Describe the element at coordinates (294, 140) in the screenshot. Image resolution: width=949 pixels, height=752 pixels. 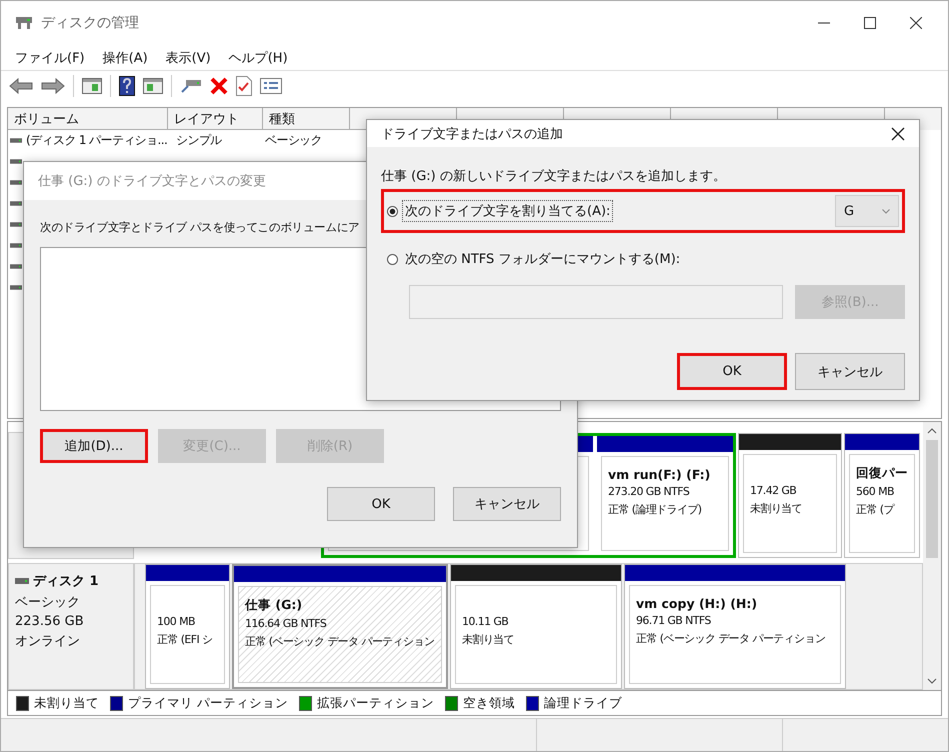
I see `table-cell-text: ベーシック` at that location.